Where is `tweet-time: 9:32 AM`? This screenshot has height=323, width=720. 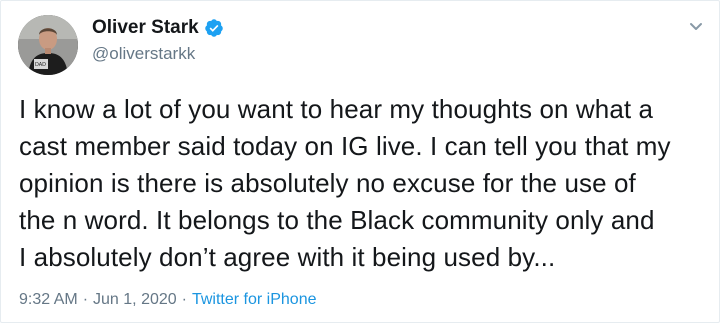
tweet-time: 9:32 AM is located at coordinates (48, 300).